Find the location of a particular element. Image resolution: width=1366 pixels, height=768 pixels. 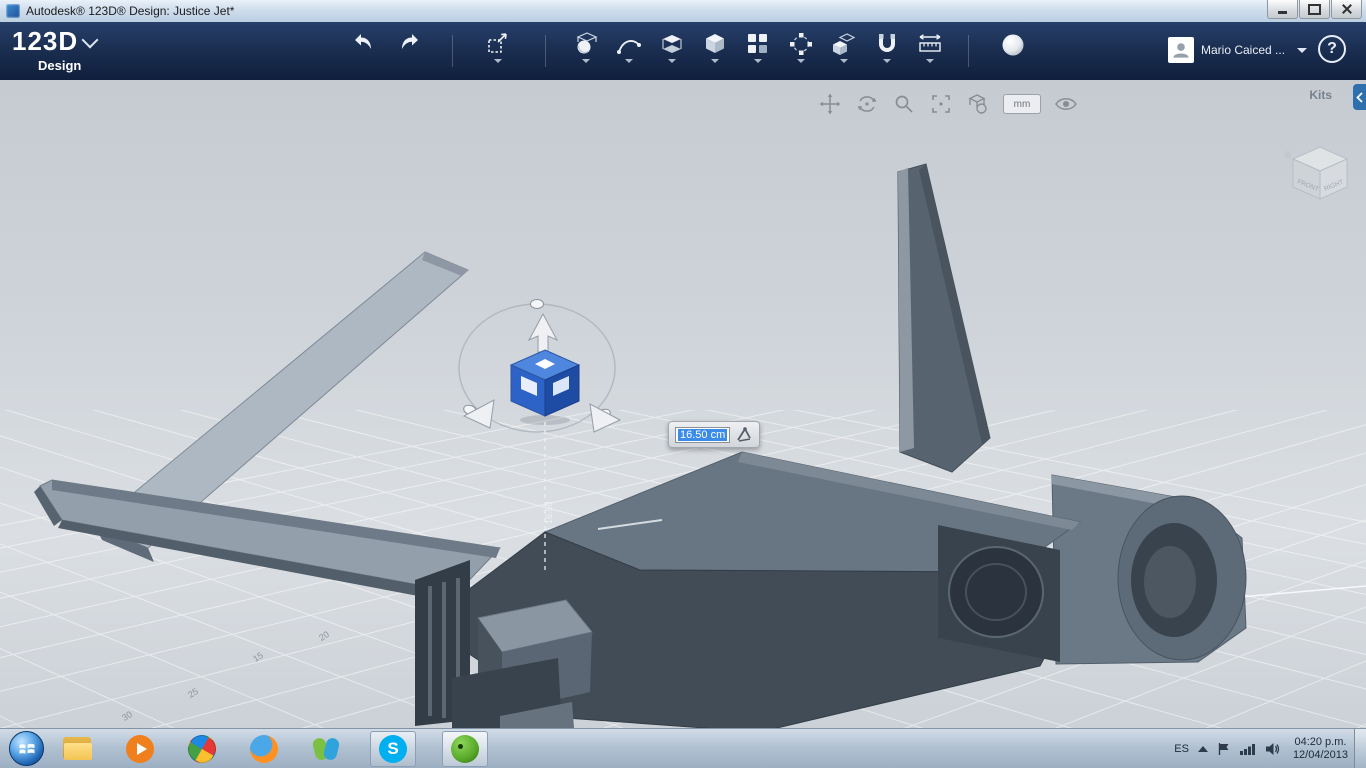

sketch-tool-button is located at coordinates (629, 53).